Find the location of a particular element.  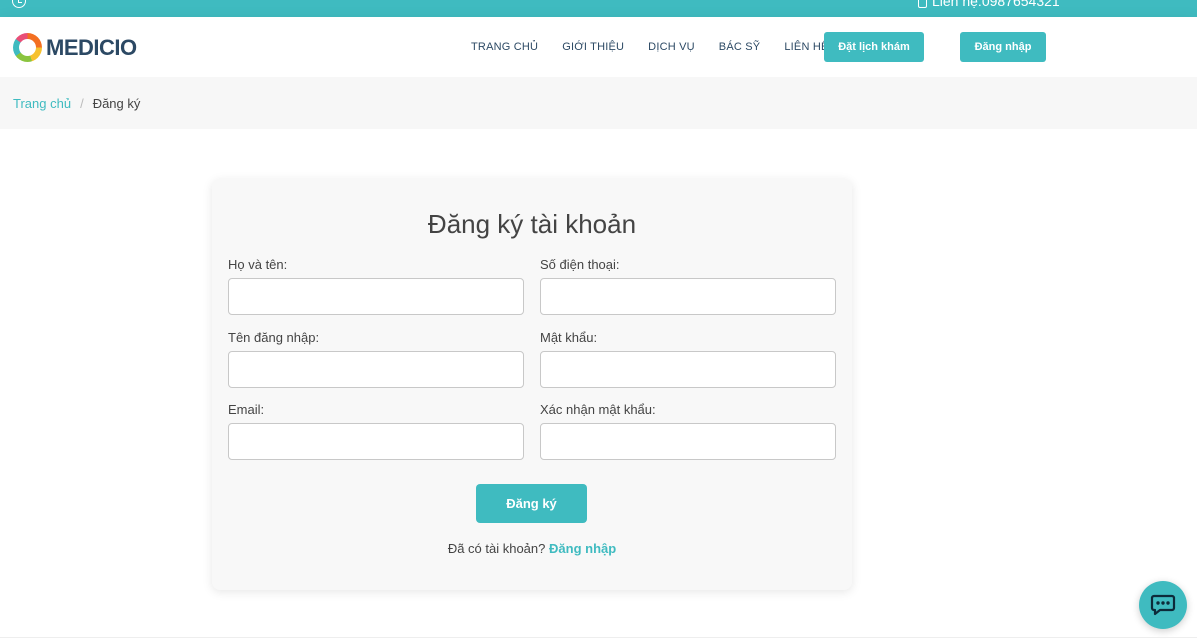

have-account-text: Đã có tài khoản? is located at coordinates (496, 548).